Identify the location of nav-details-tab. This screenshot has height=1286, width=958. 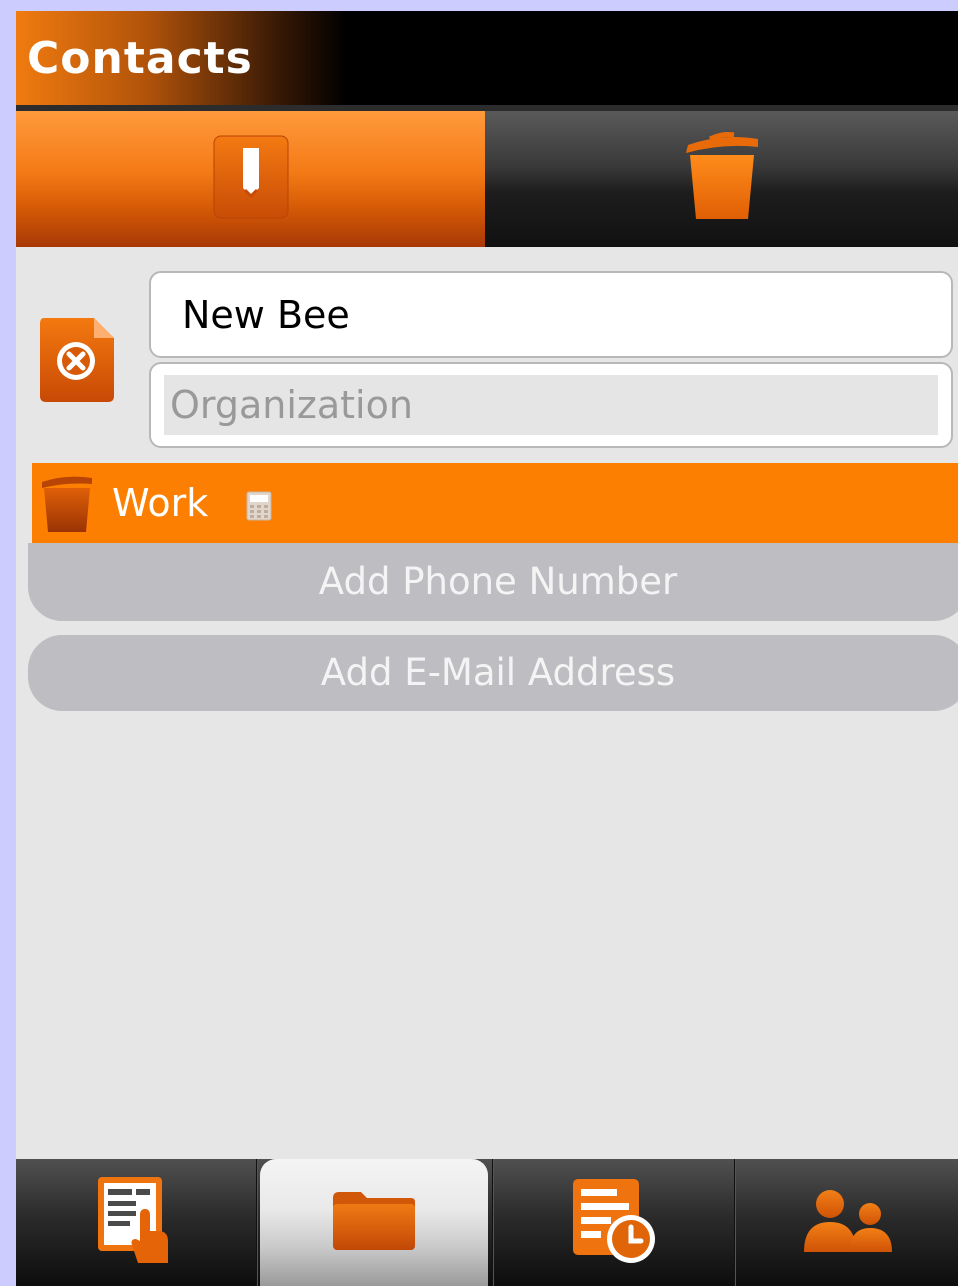
(136, 1222).